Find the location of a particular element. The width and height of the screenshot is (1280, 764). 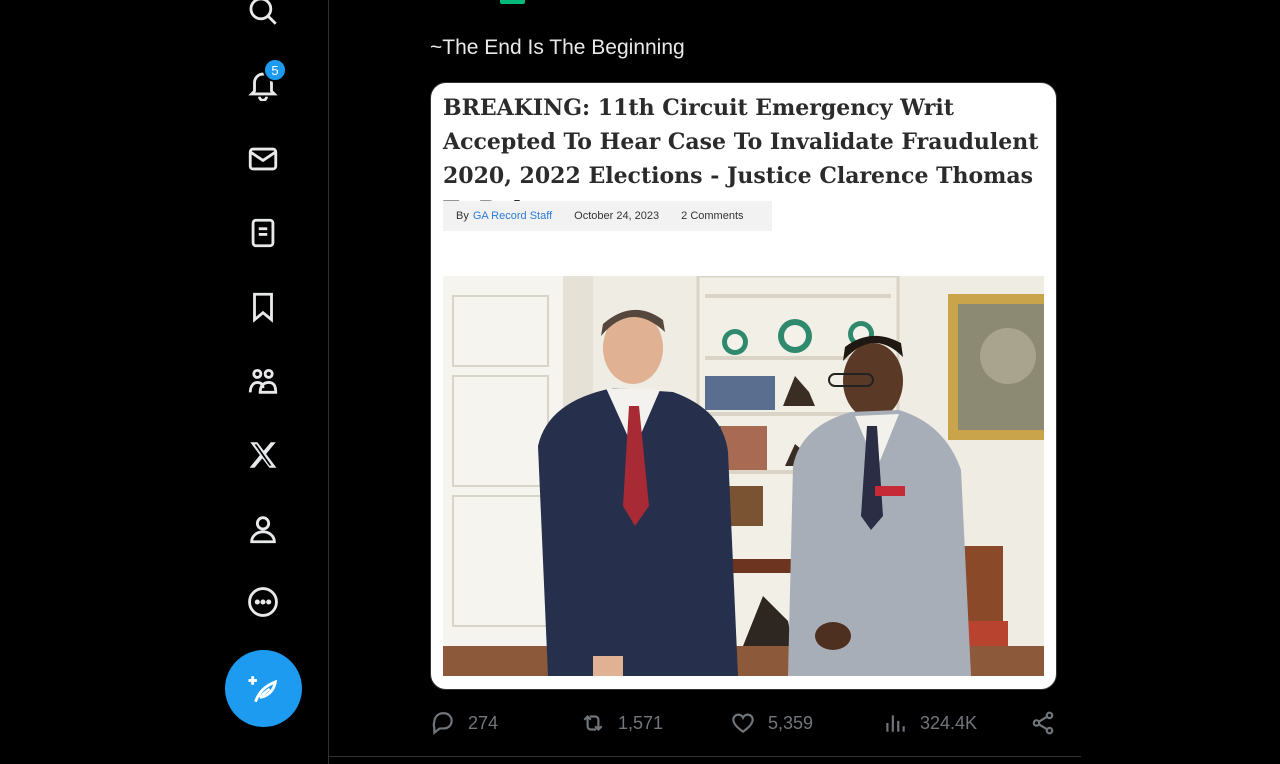

views-button: 324.4K is located at coordinates (929, 723).